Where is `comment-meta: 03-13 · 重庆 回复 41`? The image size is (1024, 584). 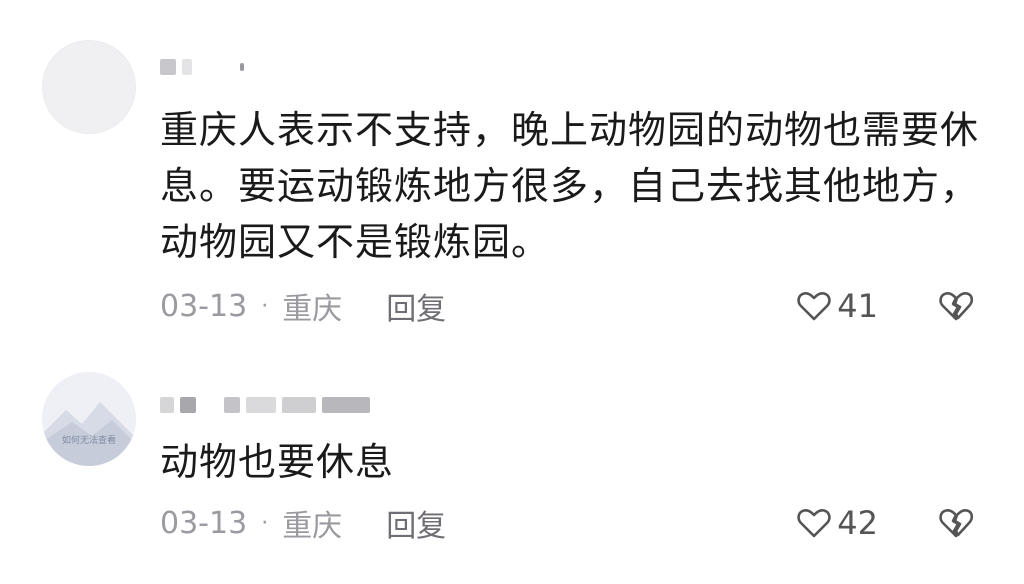 comment-meta: 03-13 · 重庆 回复 41 is located at coordinates (567, 306).